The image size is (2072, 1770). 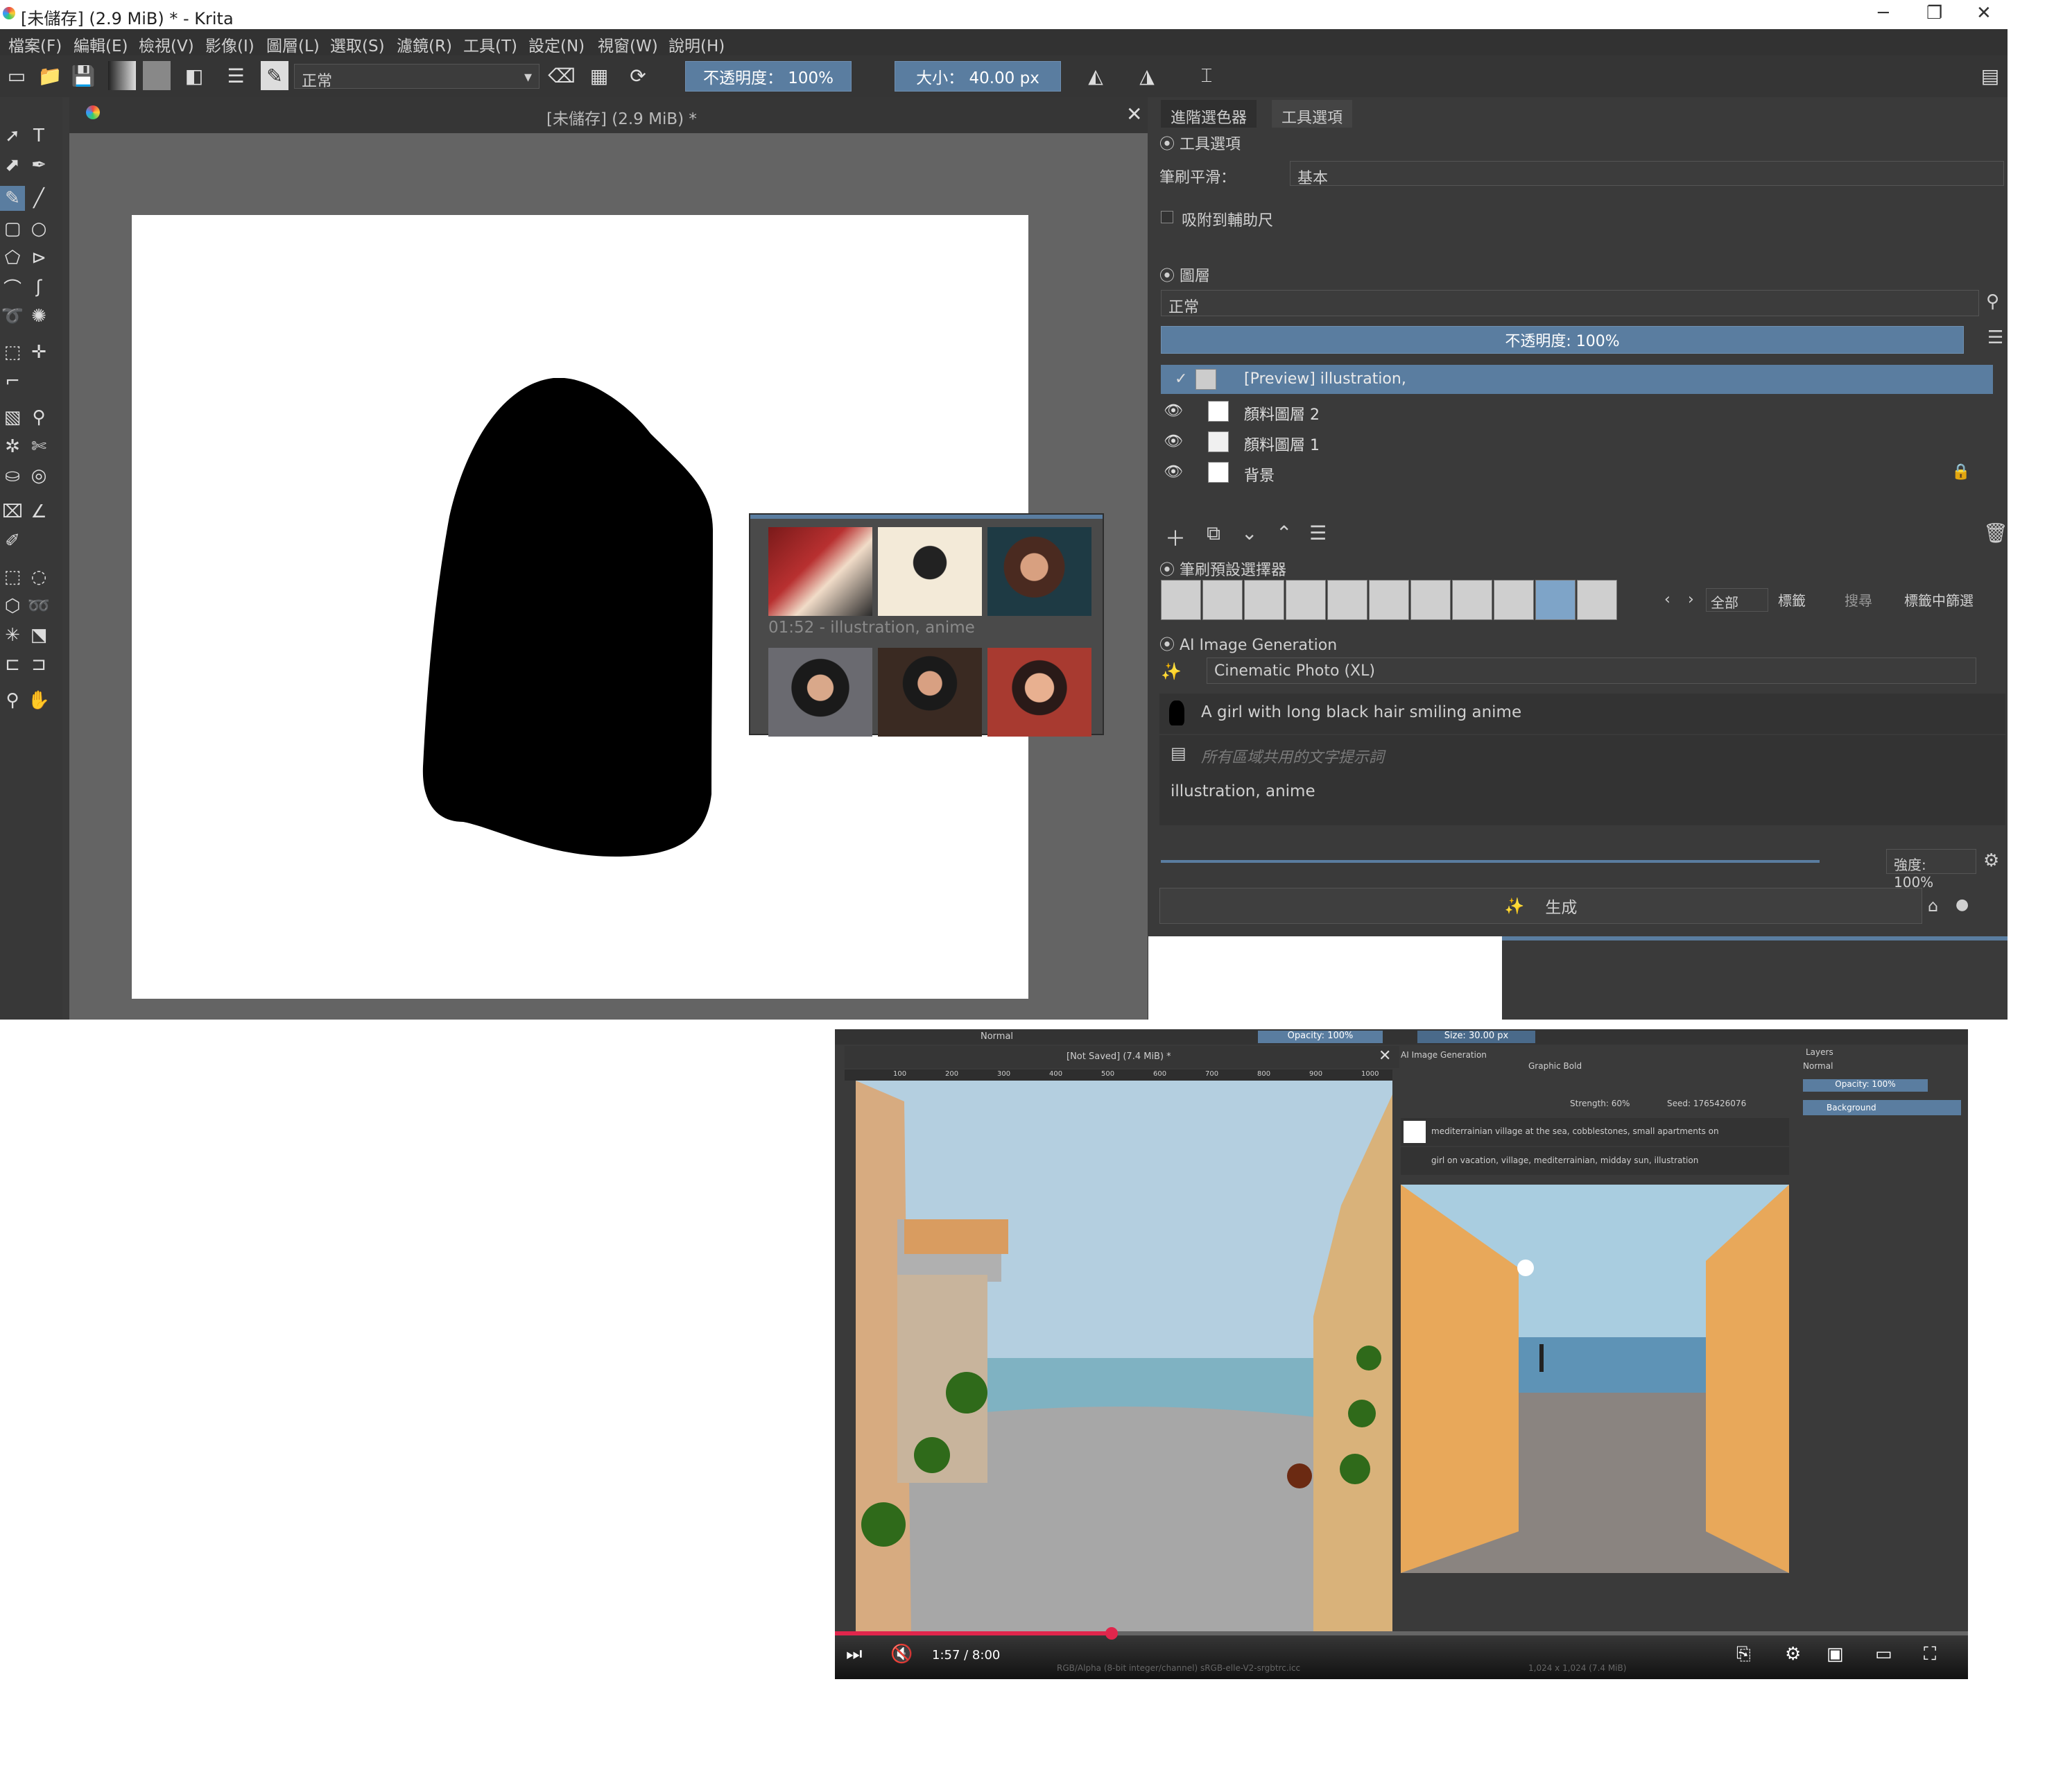 I want to click on gradient-tool-icon: ▧, so click(x=12, y=417).